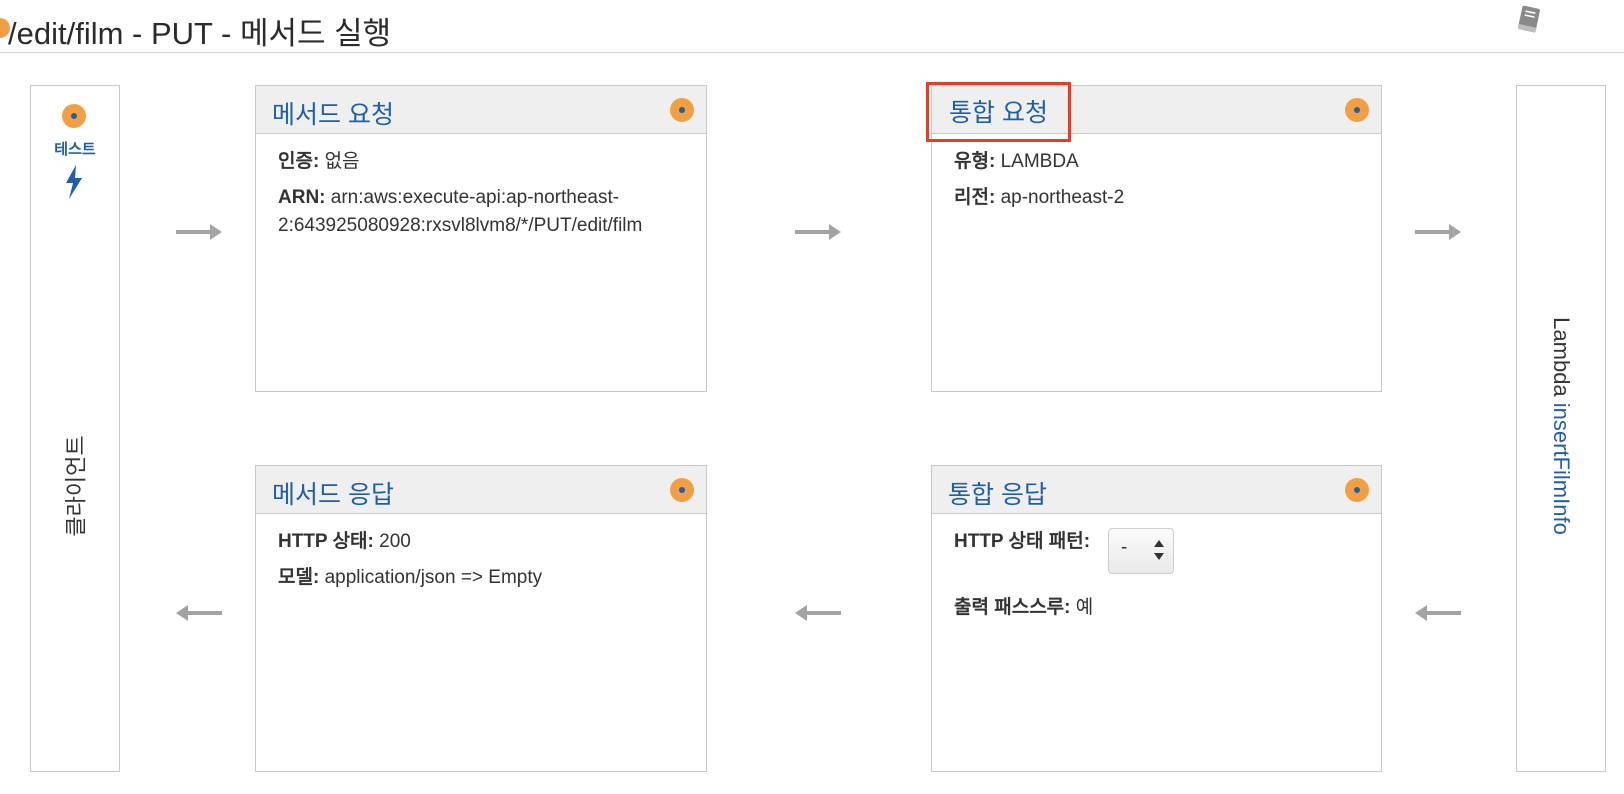  I want to click on model-row: 모델: application/json => Empty, so click(410, 578).